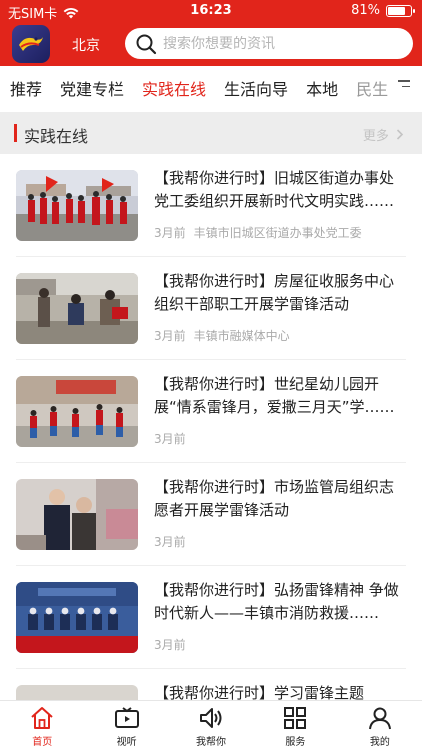 This screenshot has height=750, width=422. I want to click on tab-home-label: 首页, so click(42, 742).